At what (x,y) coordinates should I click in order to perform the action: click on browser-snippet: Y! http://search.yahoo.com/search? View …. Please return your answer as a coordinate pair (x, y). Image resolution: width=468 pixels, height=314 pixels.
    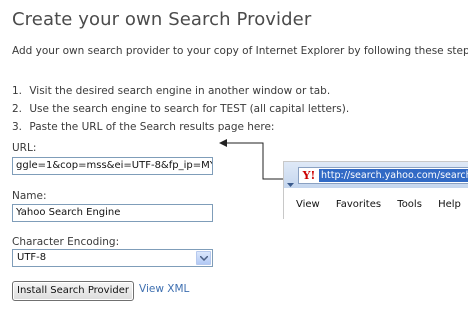
    Looking at the image, I should click on (375, 190).